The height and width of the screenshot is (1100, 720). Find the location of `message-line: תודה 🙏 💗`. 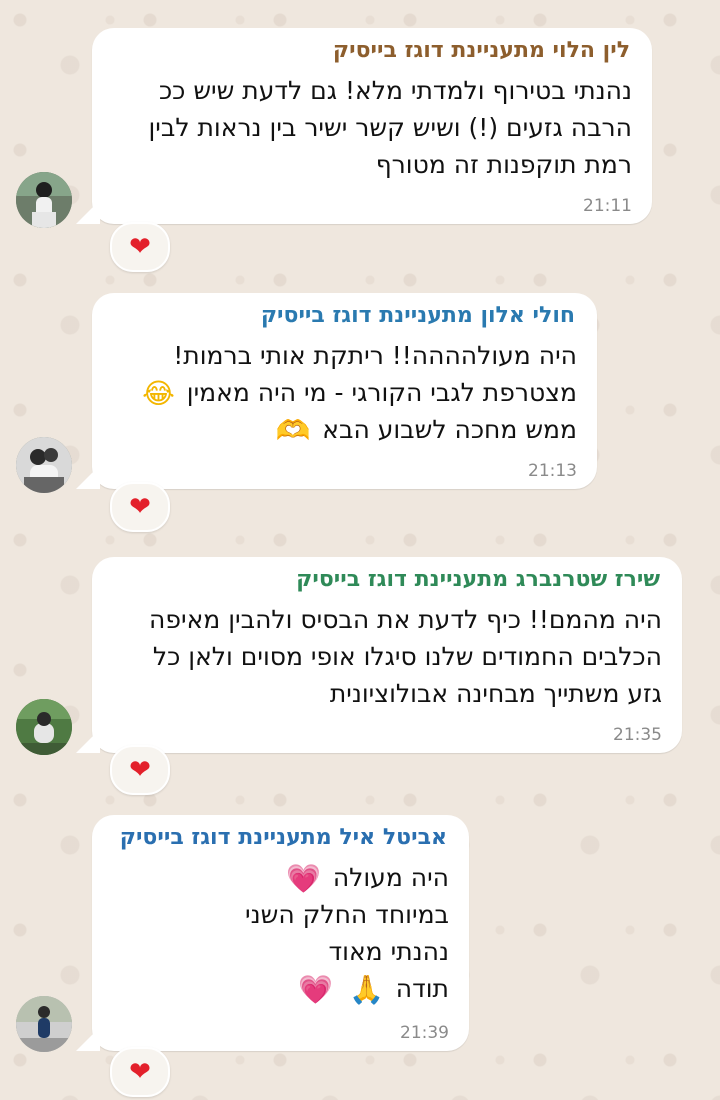

message-line: תודה 🙏 💗 is located at coordinates (347, 988).